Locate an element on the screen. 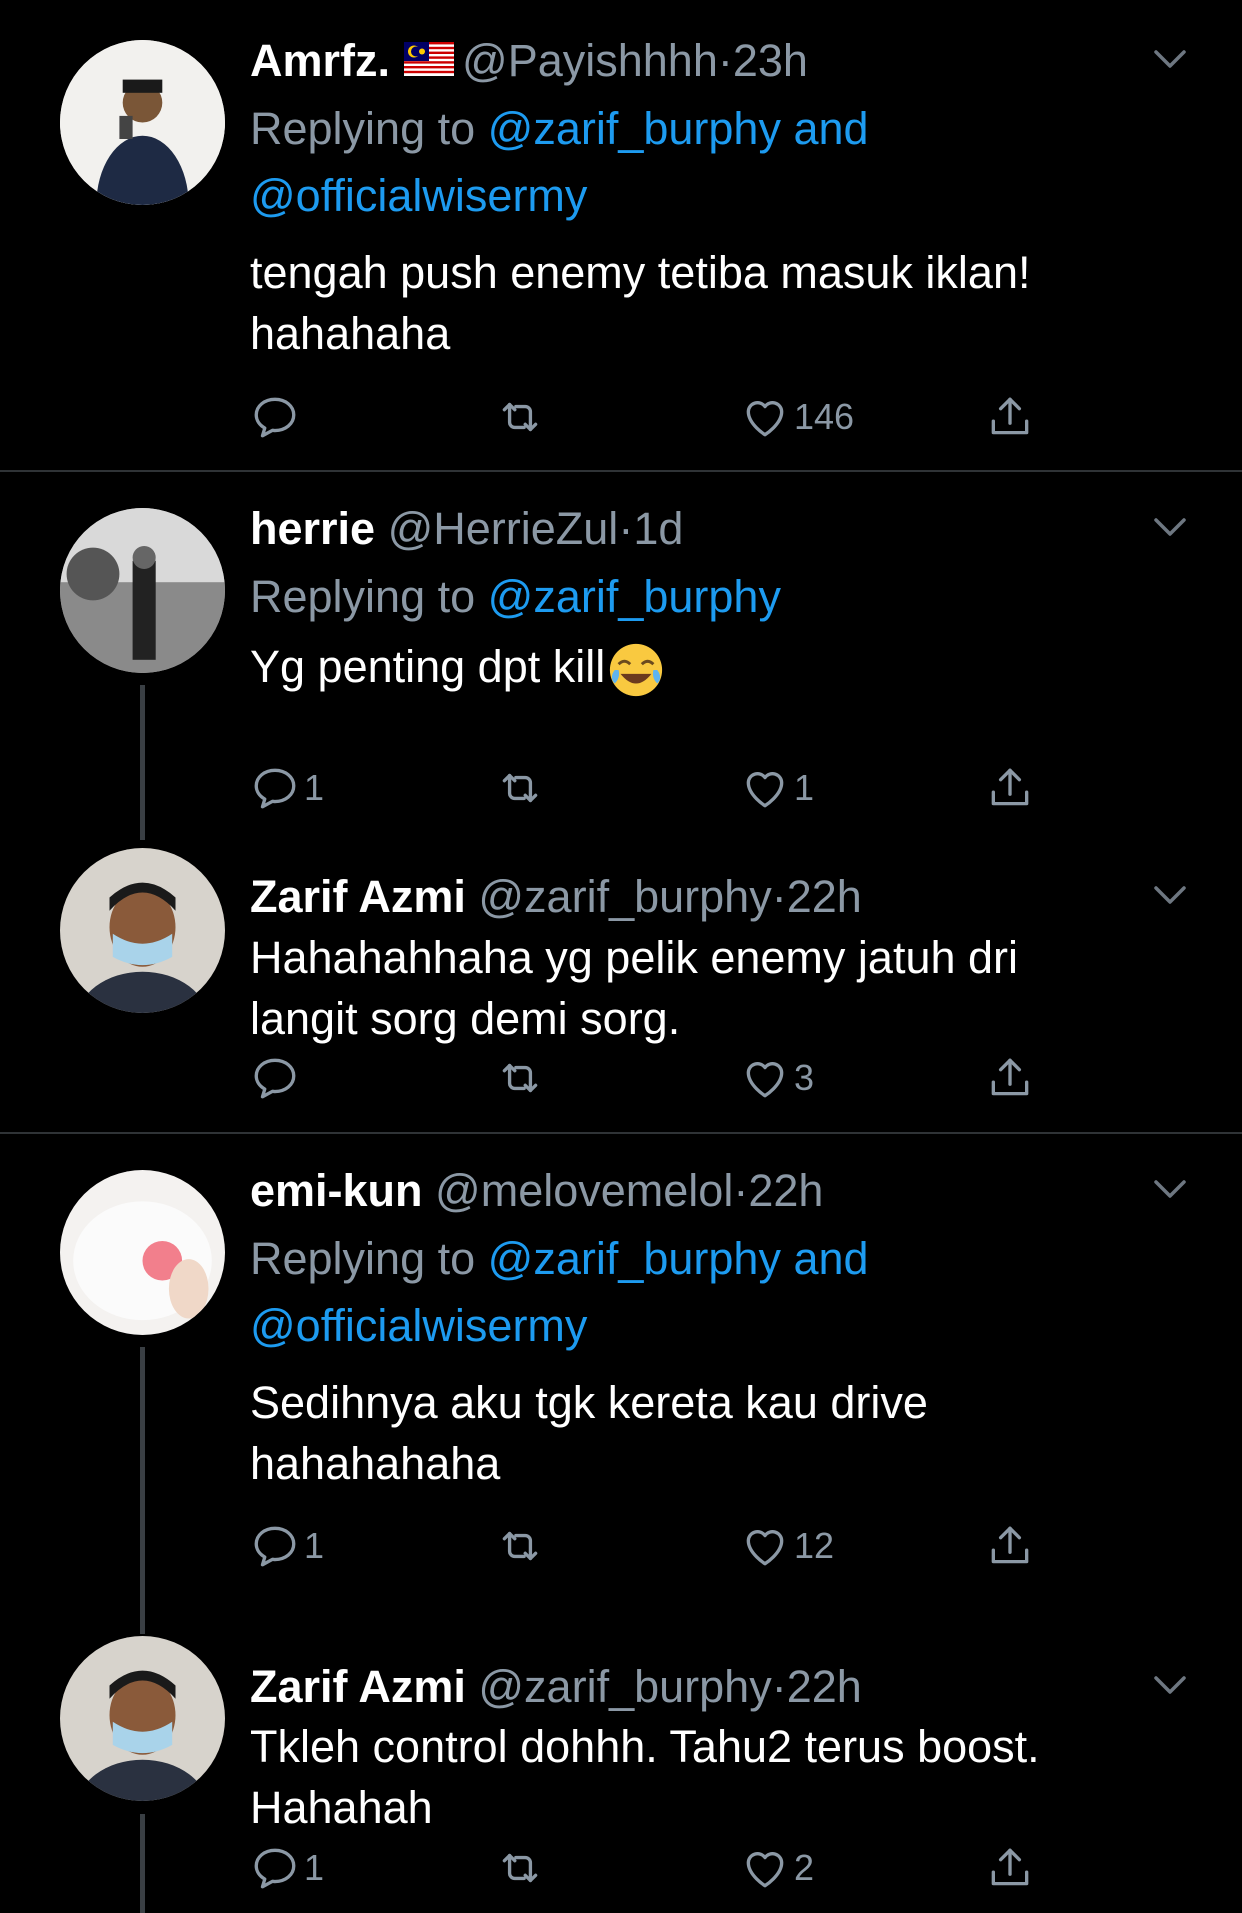  handle: @HerrieZul is located at coordinates (503, 528).